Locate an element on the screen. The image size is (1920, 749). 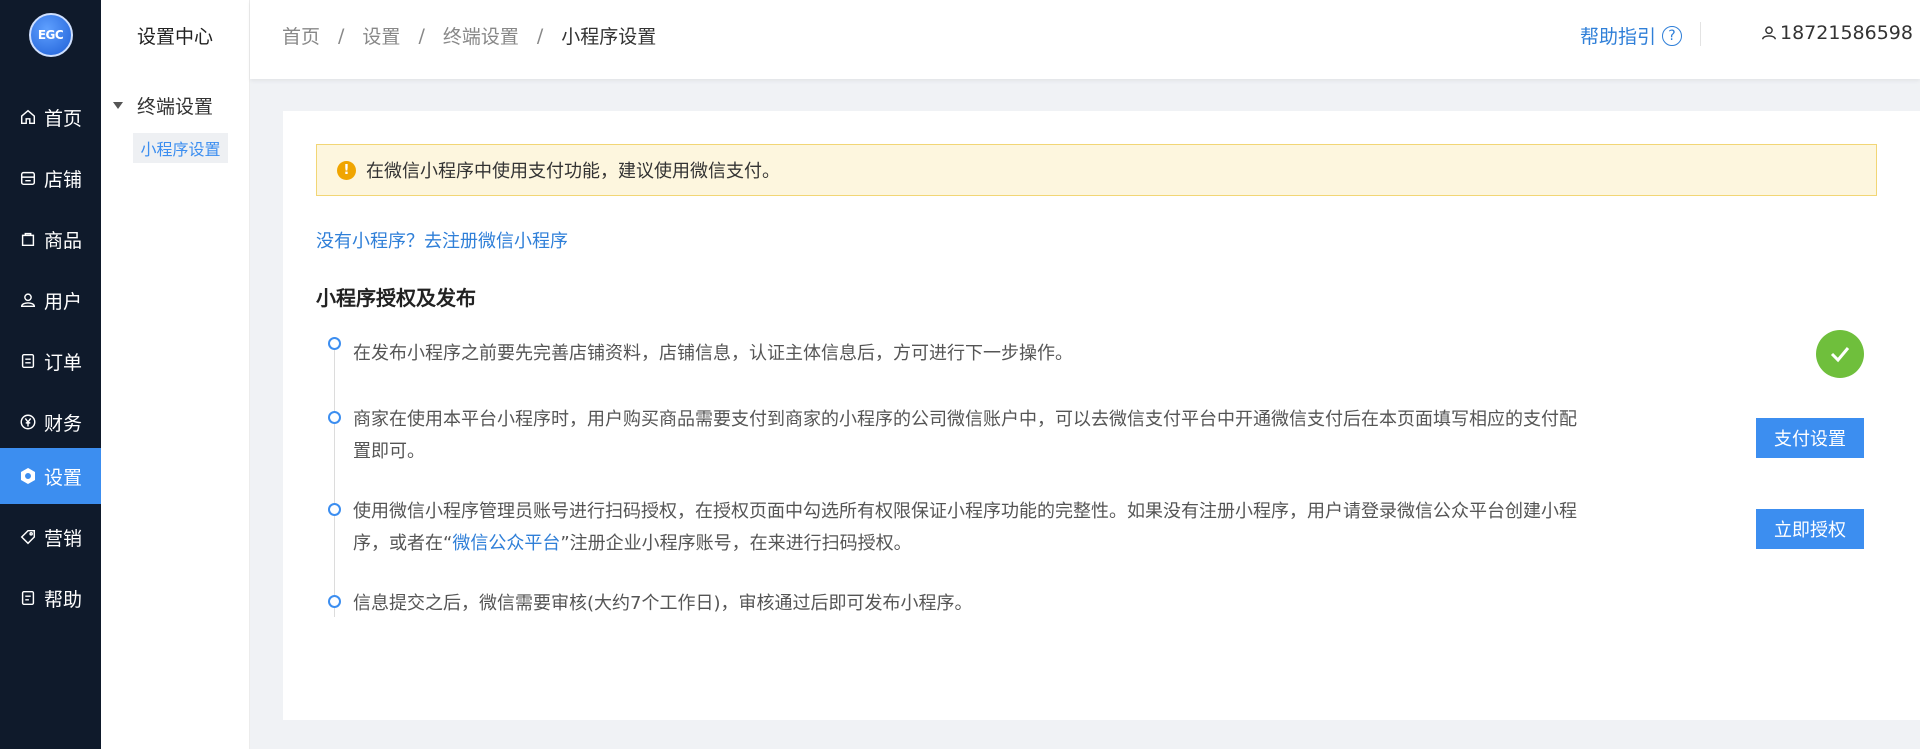
check-icon is located at coordinates (1840, 354).